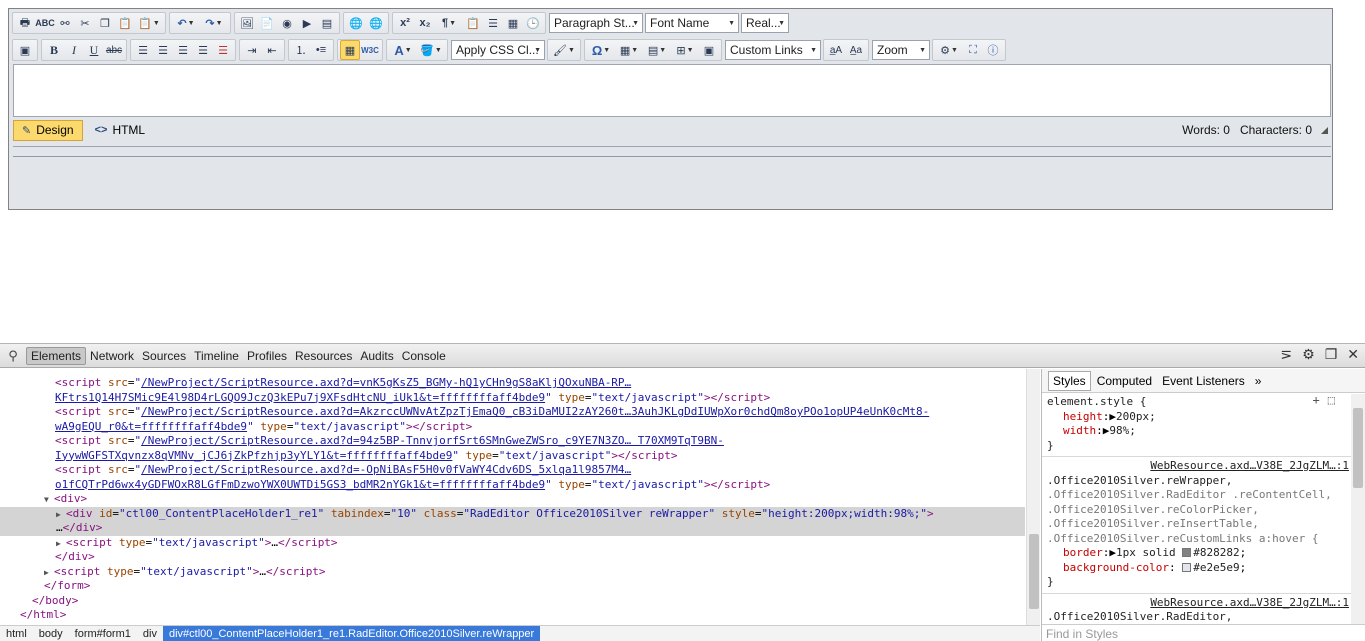  I want to click on tab-network: Network, so click(112, 356).